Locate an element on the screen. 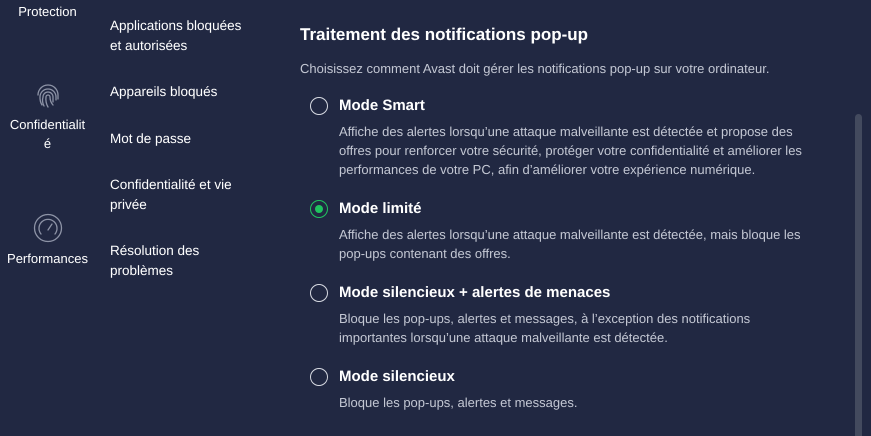 The width and height of the screenshot is (871, 436). option-description: Bloque les pop-ups, alertes et messages, à l’exception des notifications importantes lorsqu’une attaque malveillante est détectée. is located at coordinates (545, 328).